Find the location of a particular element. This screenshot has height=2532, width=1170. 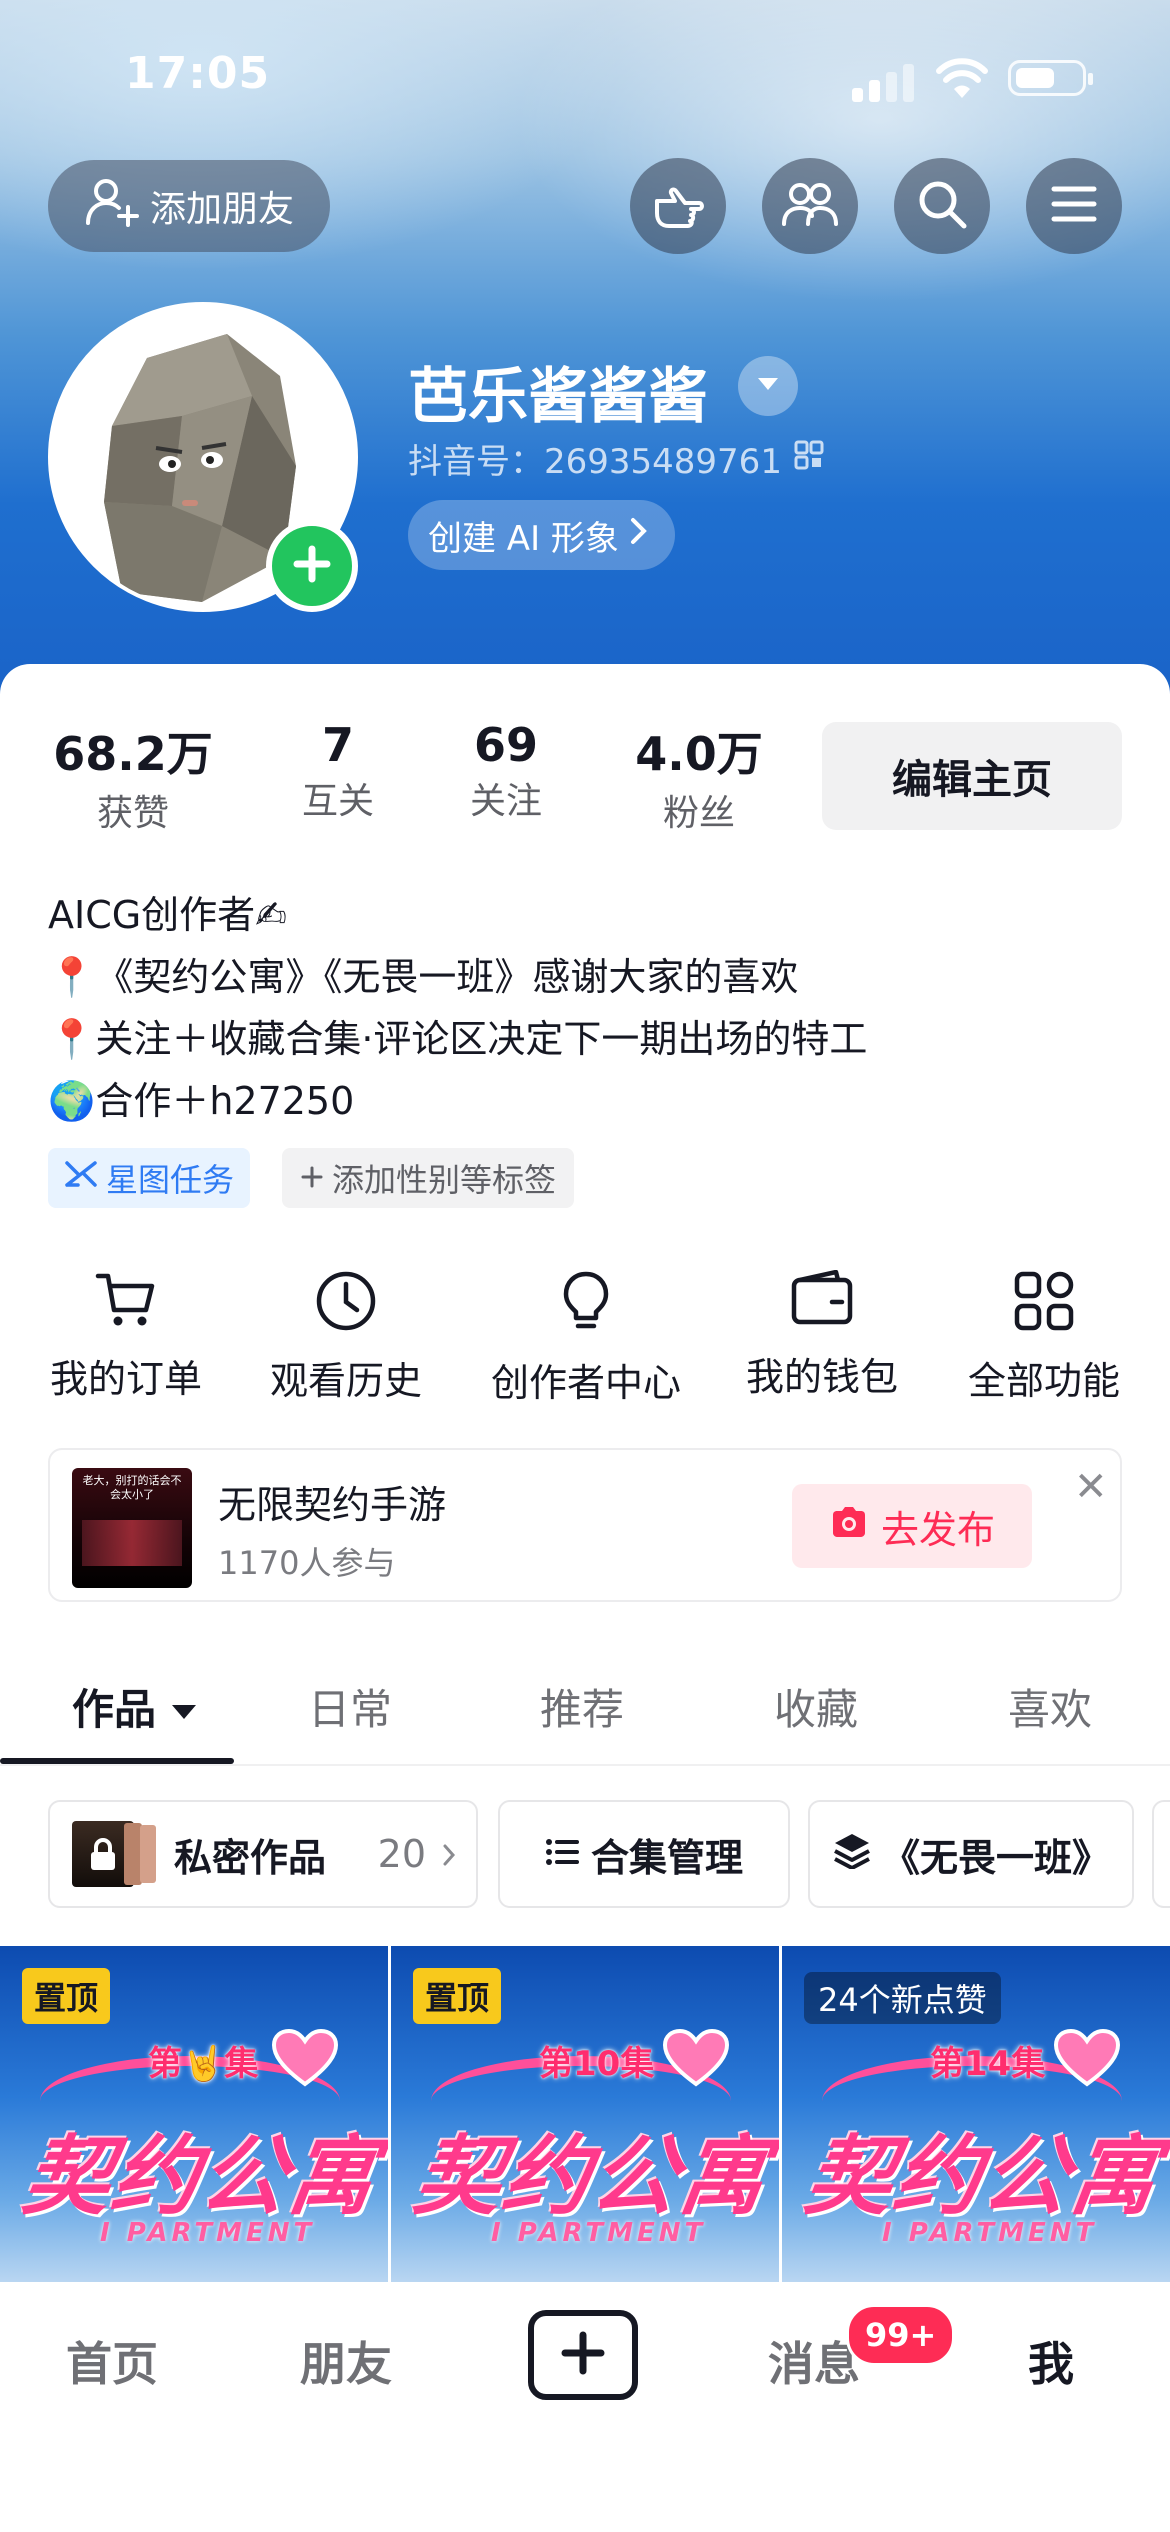

nav-home: 首页 is located at coordinates (112, 2361).